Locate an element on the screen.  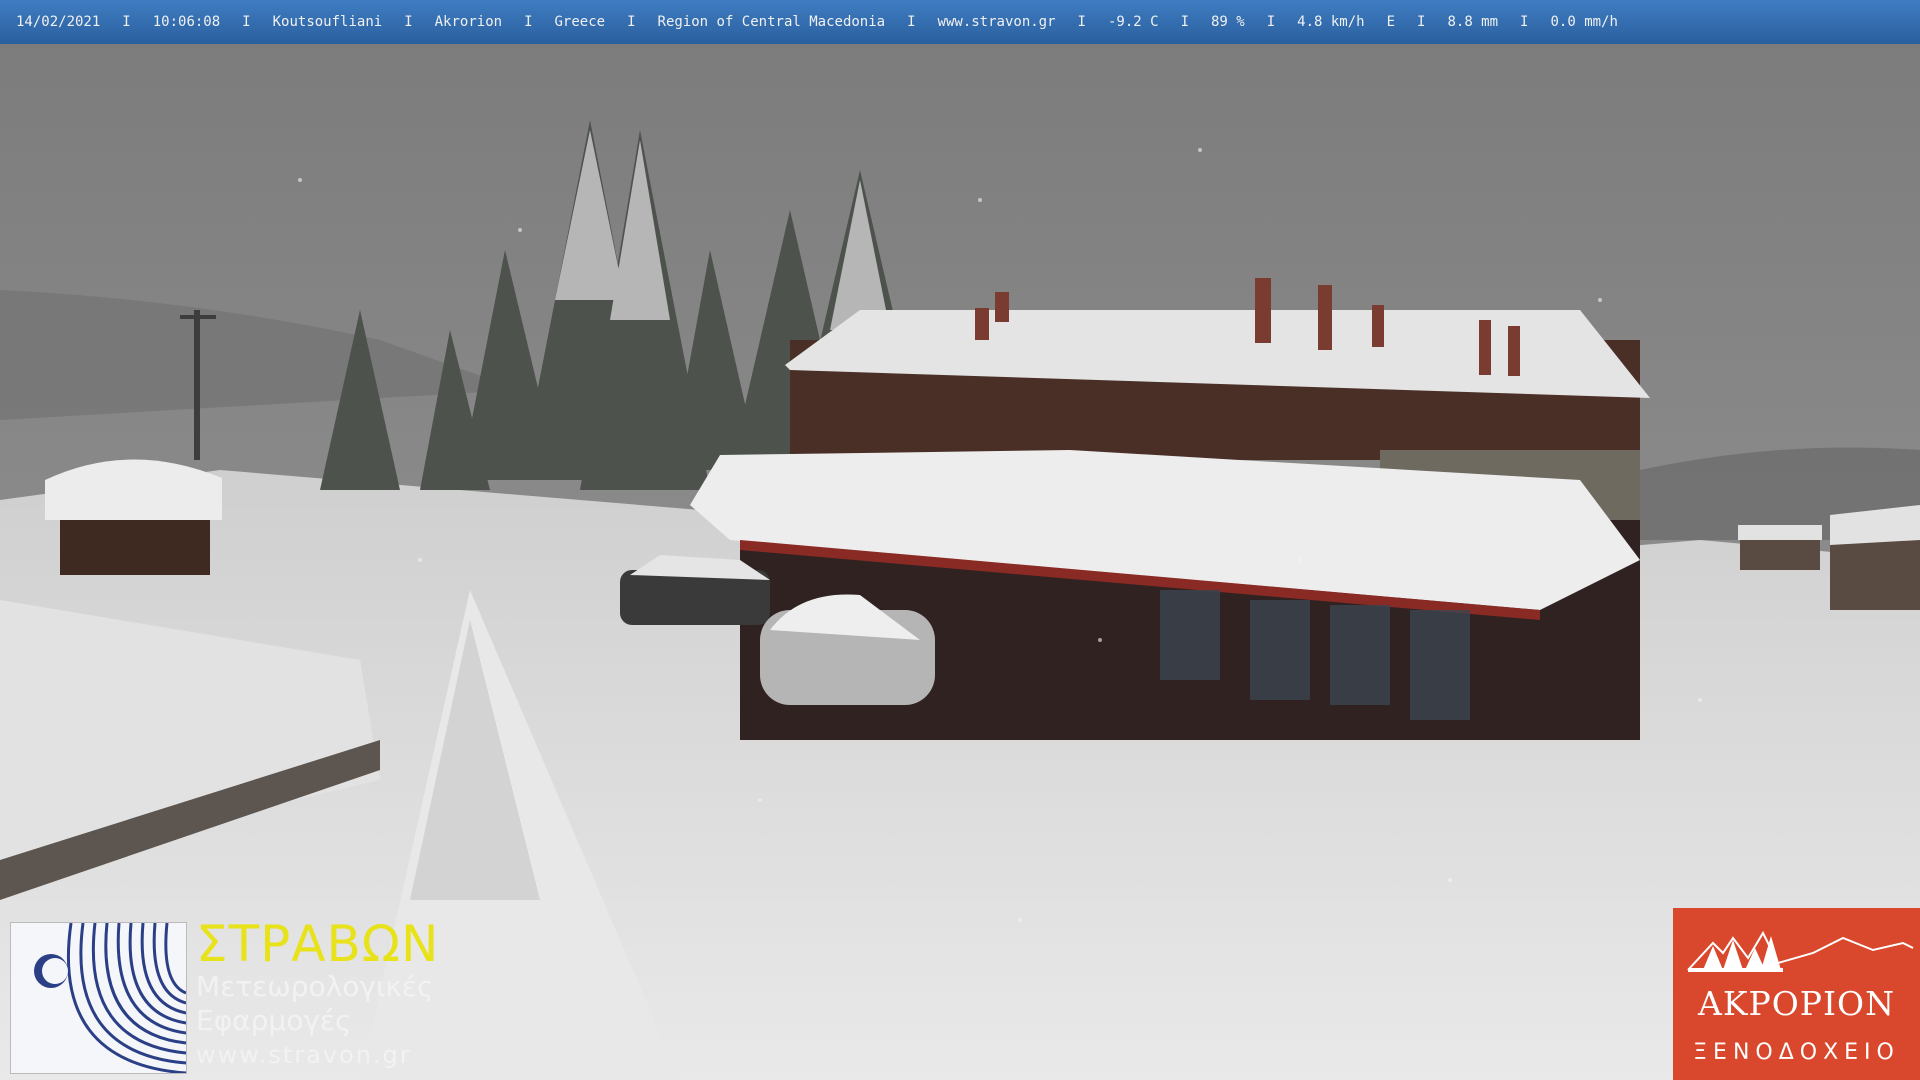
website-text: www.stravon.gr is located at coordinates (996, 22).